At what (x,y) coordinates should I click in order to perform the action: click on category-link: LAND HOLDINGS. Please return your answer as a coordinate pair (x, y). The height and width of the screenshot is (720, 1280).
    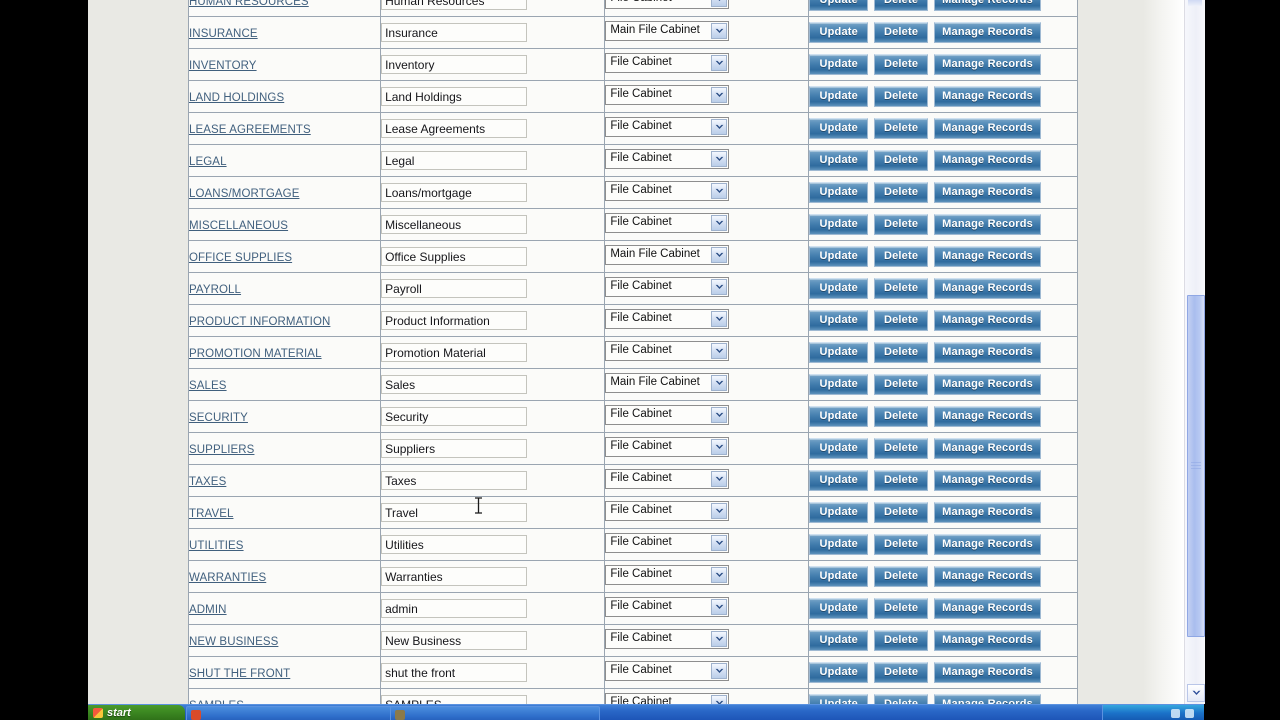
    Looking at the image, I should click on (236, 98).